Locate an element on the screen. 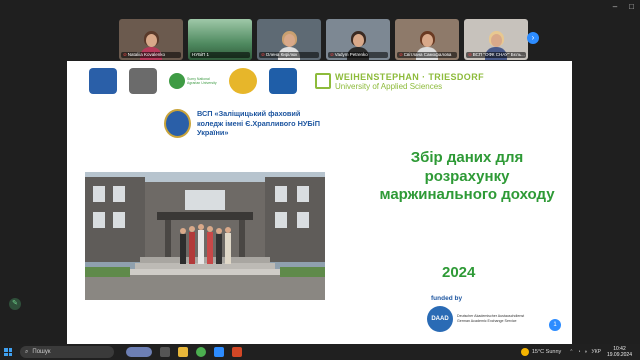 Image resolution: width=640 pixels, height=360 pixels. ws-mark is located at coordinates (323, 81).